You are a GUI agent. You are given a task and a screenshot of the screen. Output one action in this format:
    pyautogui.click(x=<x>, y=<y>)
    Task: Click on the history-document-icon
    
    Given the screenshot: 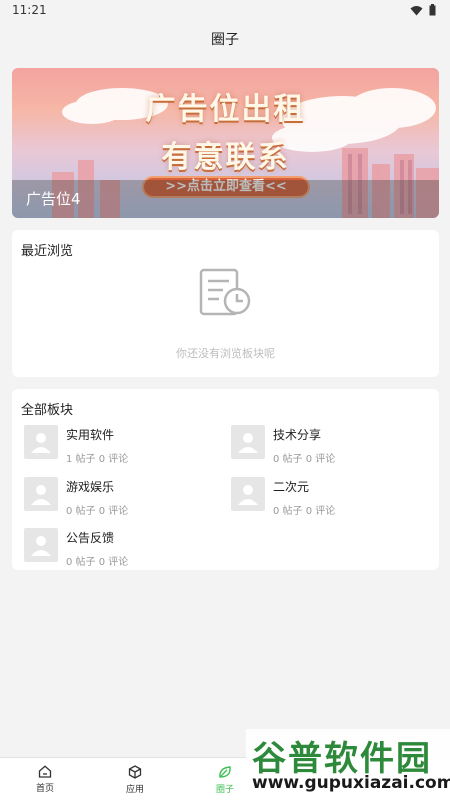 What is the action you would take?
    pyautogui.click(x=225, y=292)
    